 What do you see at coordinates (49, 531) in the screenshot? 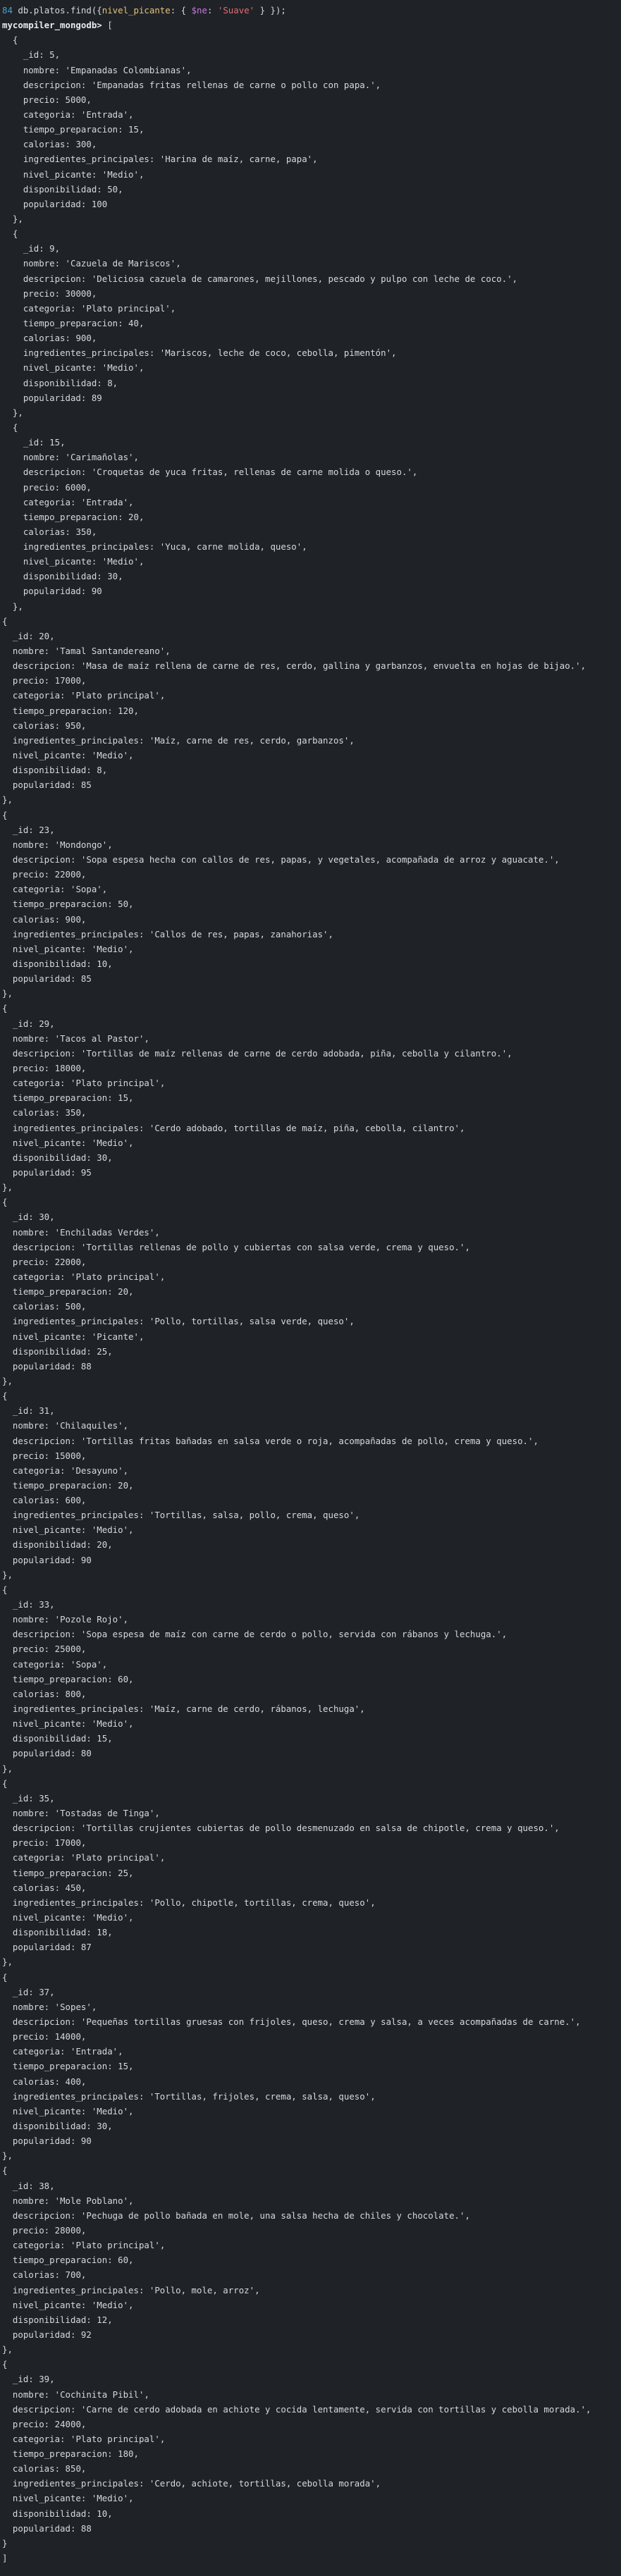
I see `document-field-calorias: calorias: 350,` at bounding box center [49, 531].